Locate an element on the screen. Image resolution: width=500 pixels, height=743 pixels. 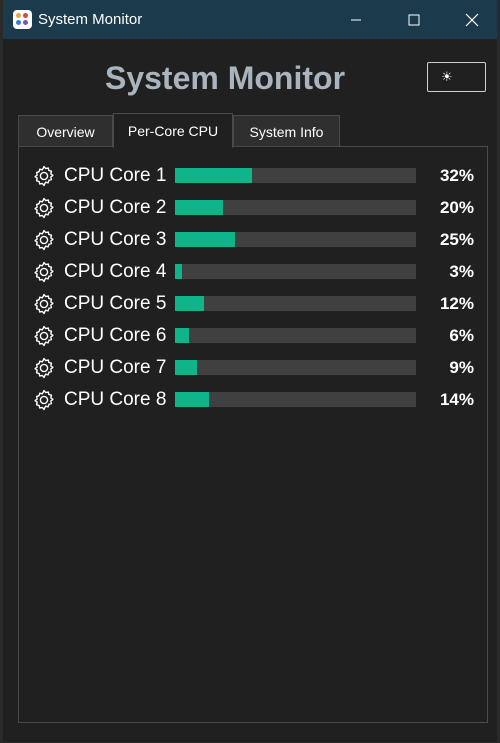
window-title: System Monitor is located at coordinates (90, 19).